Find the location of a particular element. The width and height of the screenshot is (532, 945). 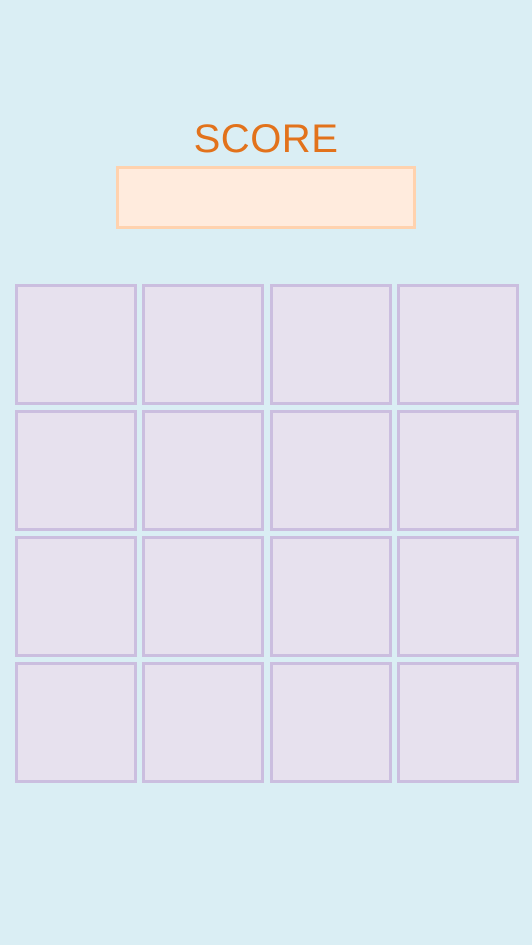

board-cell-r3-c2 is located at coordinates (203, 596).